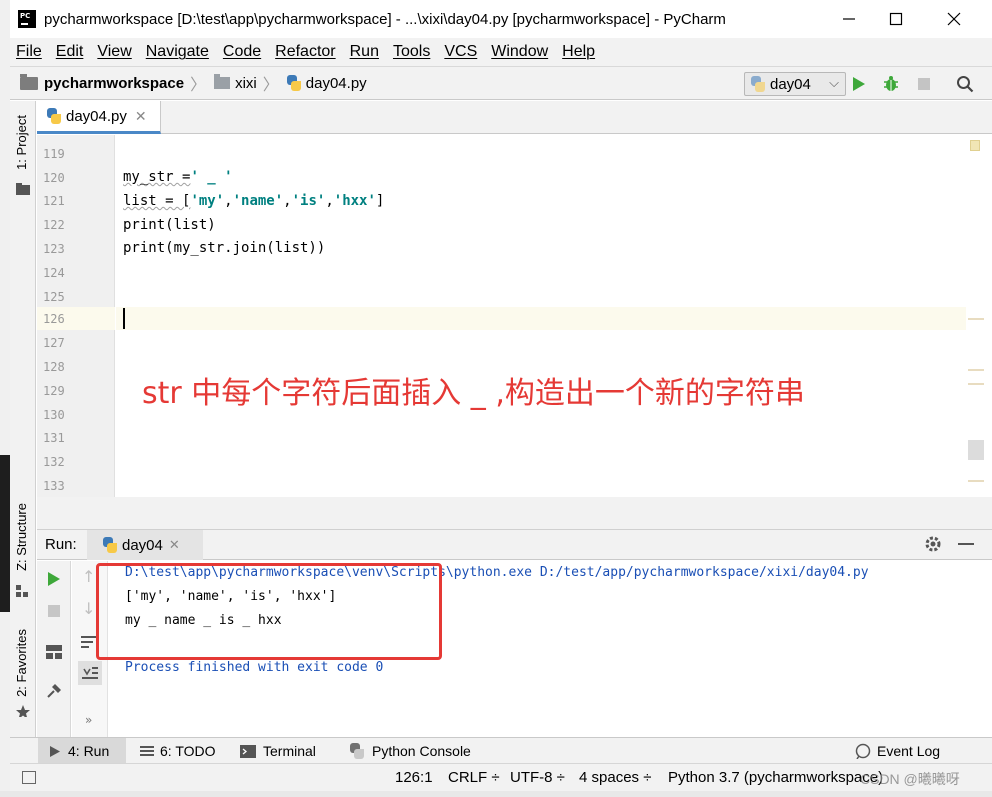 The width and height of the screenshot is (992, 797). What do you see at coordinates (615, 777) in the screenshot?
I see `indentation: 4 spaces ÷` at bounding box center [615, 777].